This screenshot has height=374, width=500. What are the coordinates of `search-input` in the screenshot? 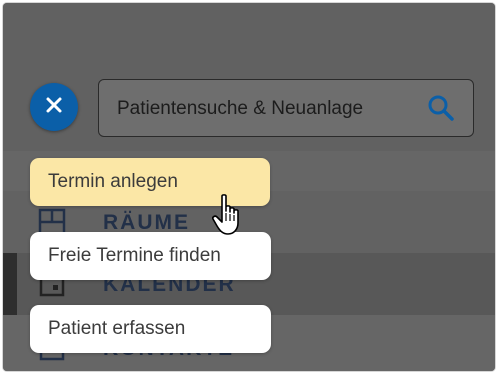 It's located at (267, 109).